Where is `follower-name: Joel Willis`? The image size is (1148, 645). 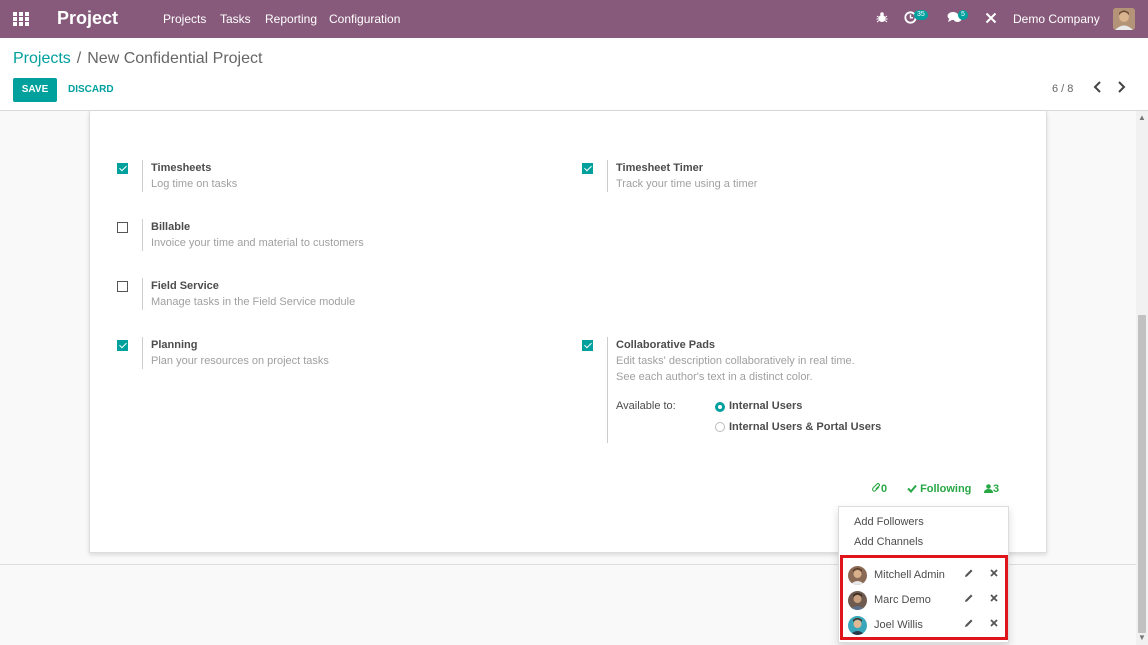
follower-name: Joel Willis is located at coordinates (898, 625).